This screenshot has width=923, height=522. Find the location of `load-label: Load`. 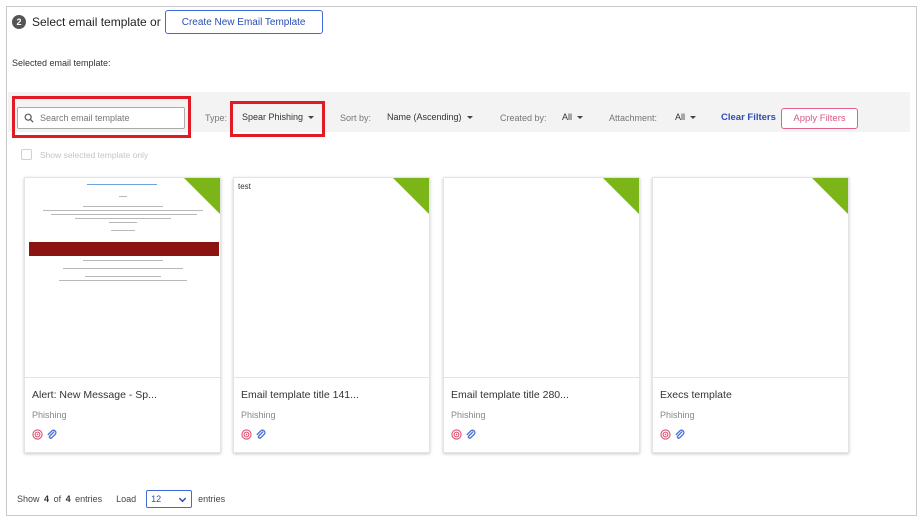

load-label: Load is located at coordinates (126, 499).